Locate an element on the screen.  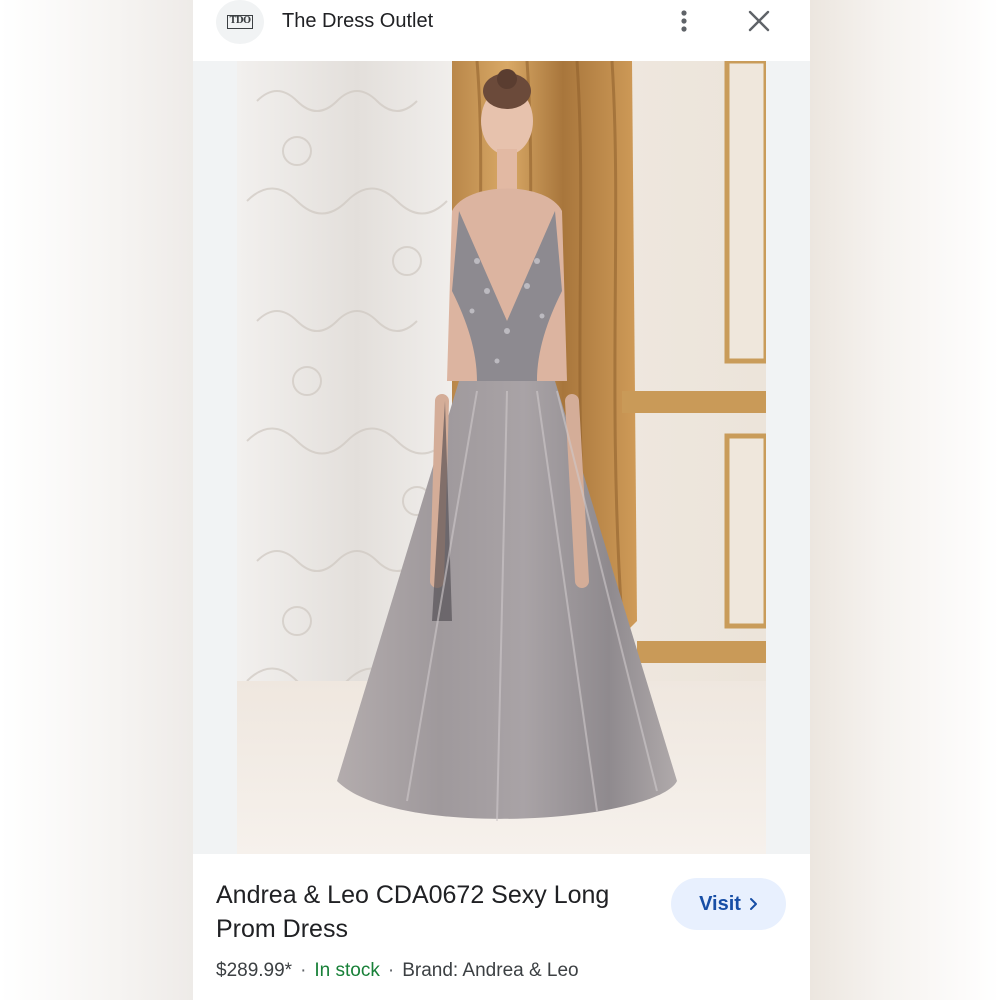
availability-status: In stock is located at coordinates (347, 970).